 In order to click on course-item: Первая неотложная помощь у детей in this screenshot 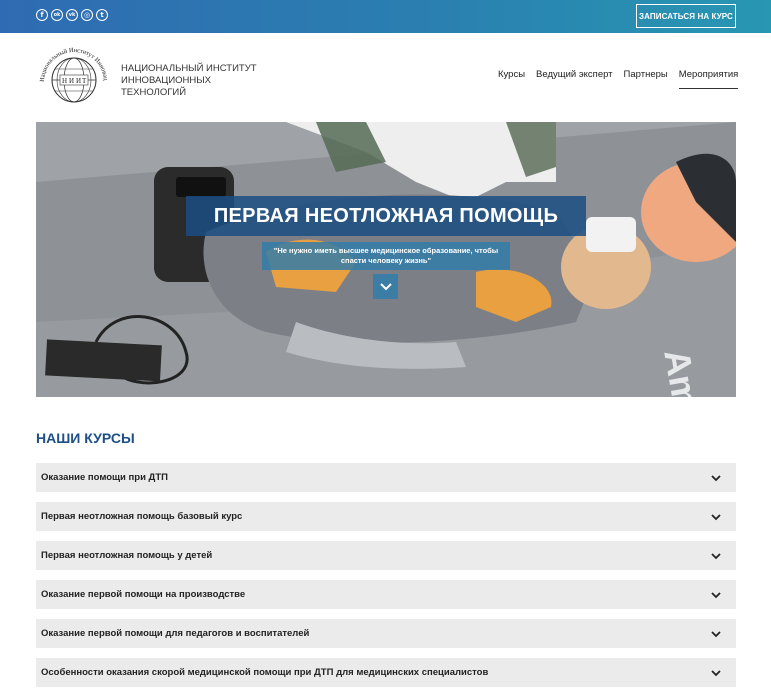, I will do `click(386, 555)`.